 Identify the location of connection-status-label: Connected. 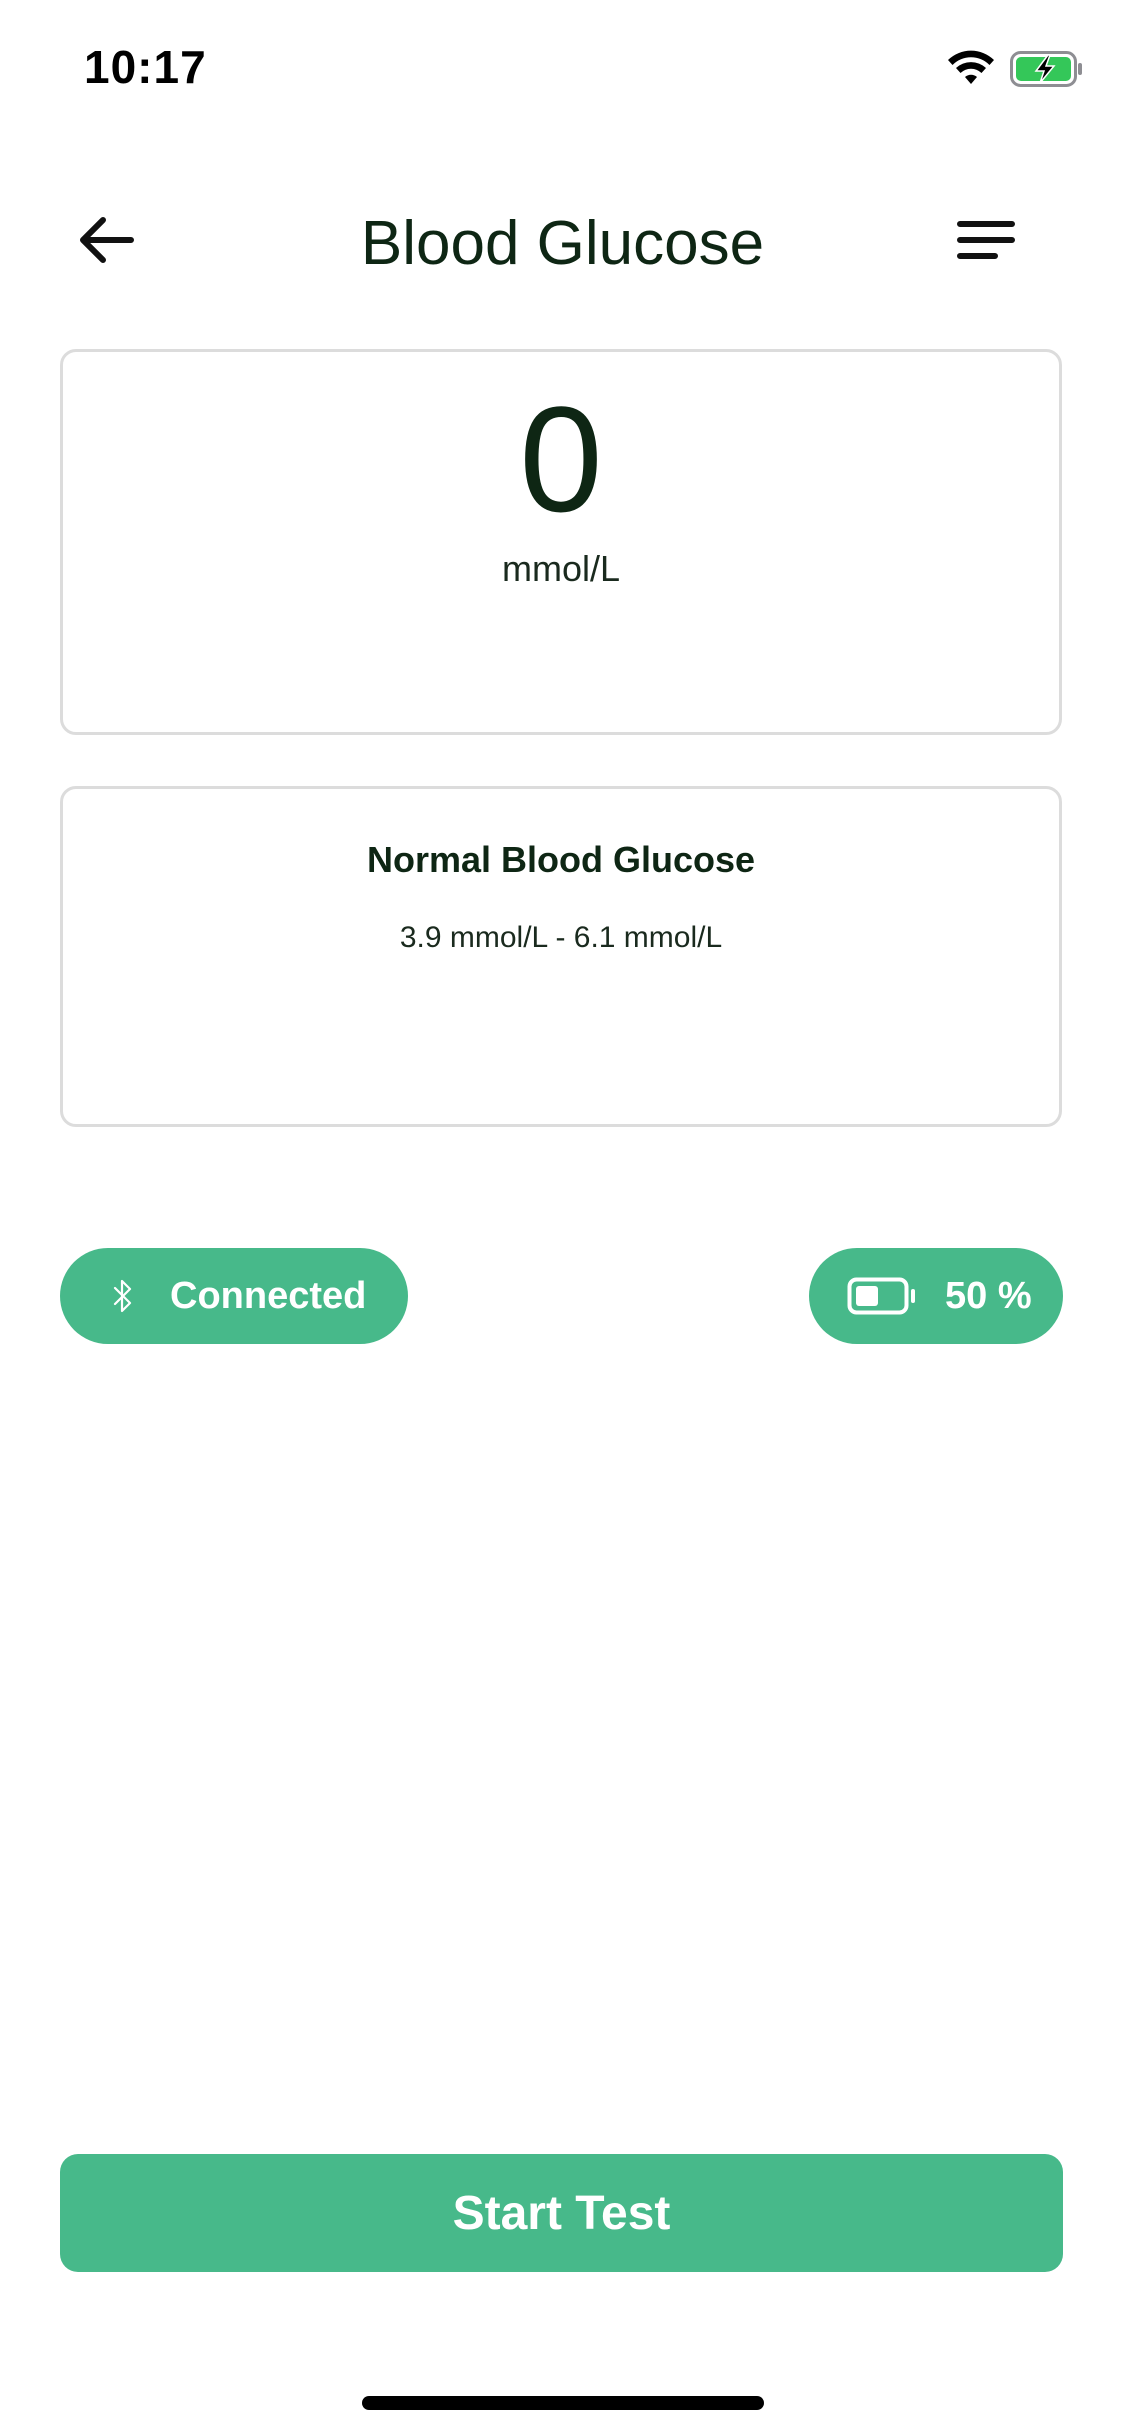
(268, 1295).